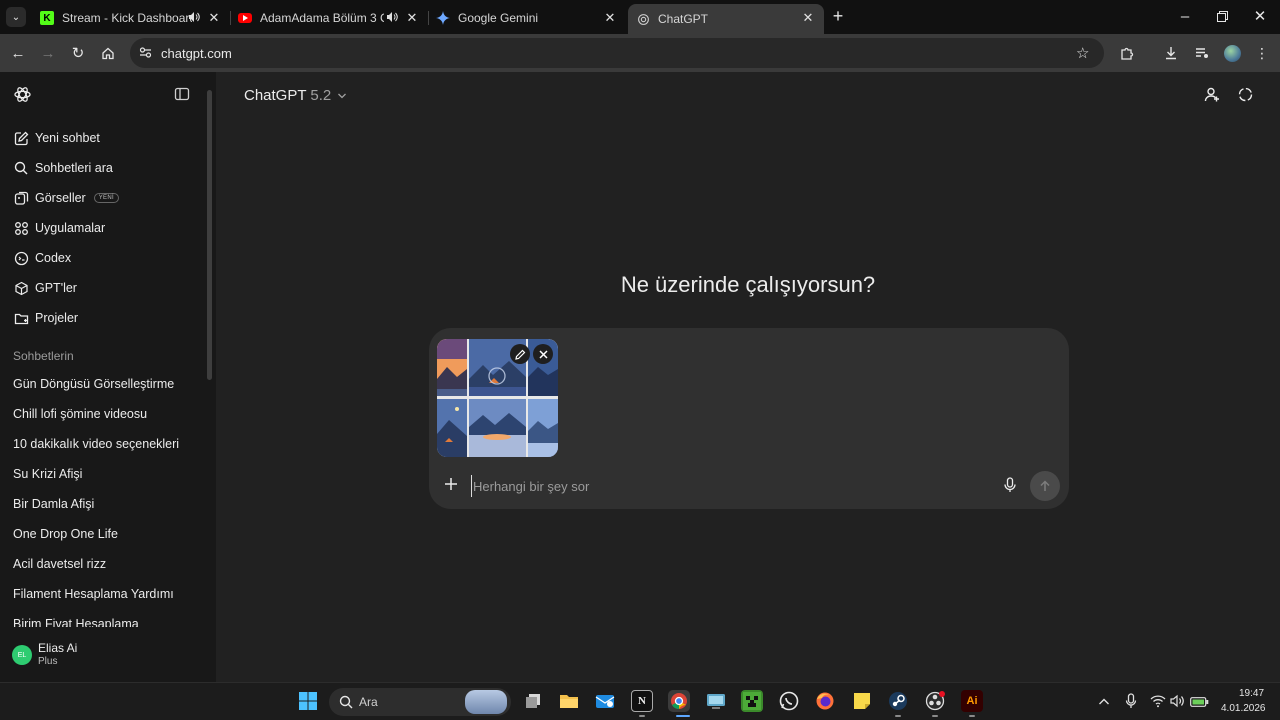  Describe the element at coordinates (543, 354) in the screenshot. I see `remove-image-button` at that location.